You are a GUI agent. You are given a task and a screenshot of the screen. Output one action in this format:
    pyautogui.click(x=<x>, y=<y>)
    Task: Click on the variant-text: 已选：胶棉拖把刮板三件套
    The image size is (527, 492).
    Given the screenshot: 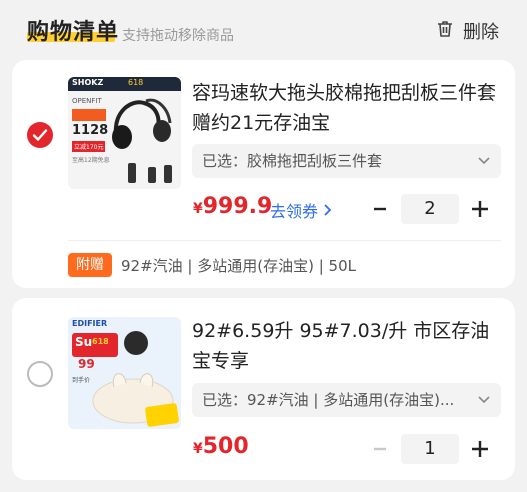 What is the action you would take?
    pyautogui.click(x=292, y=161)
    